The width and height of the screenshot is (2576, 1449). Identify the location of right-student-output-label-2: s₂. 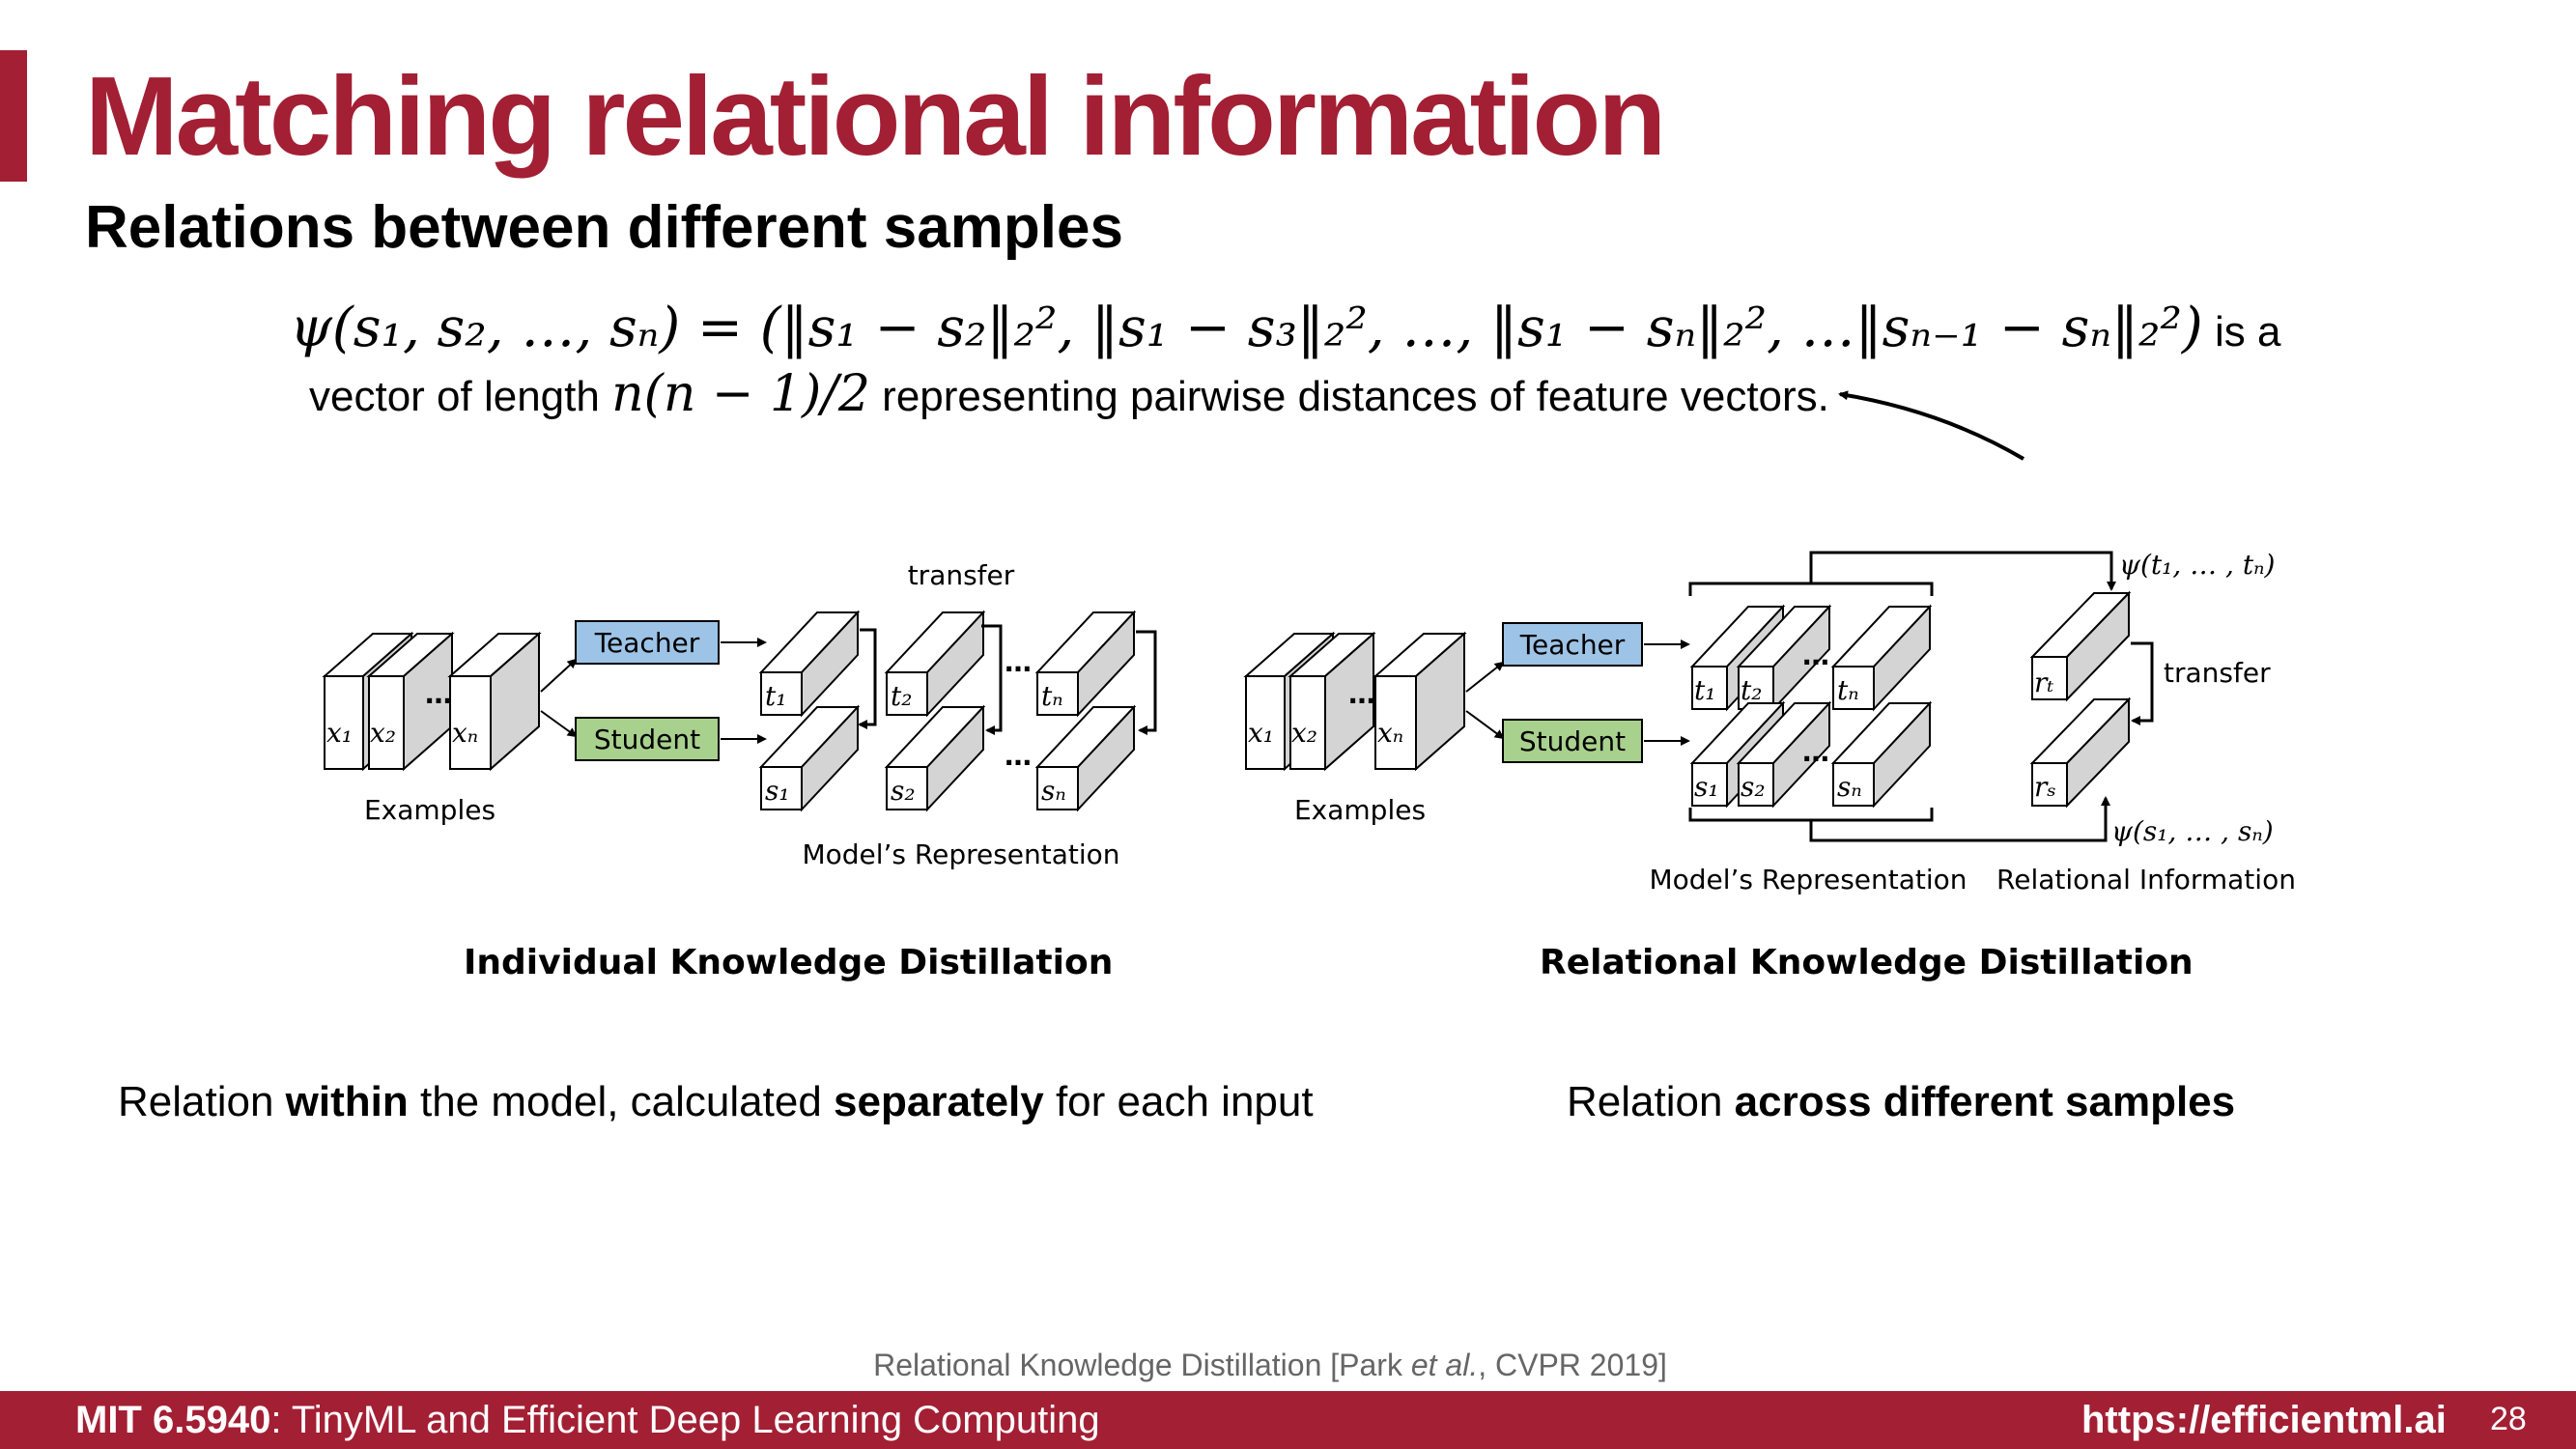
(1753, 787).